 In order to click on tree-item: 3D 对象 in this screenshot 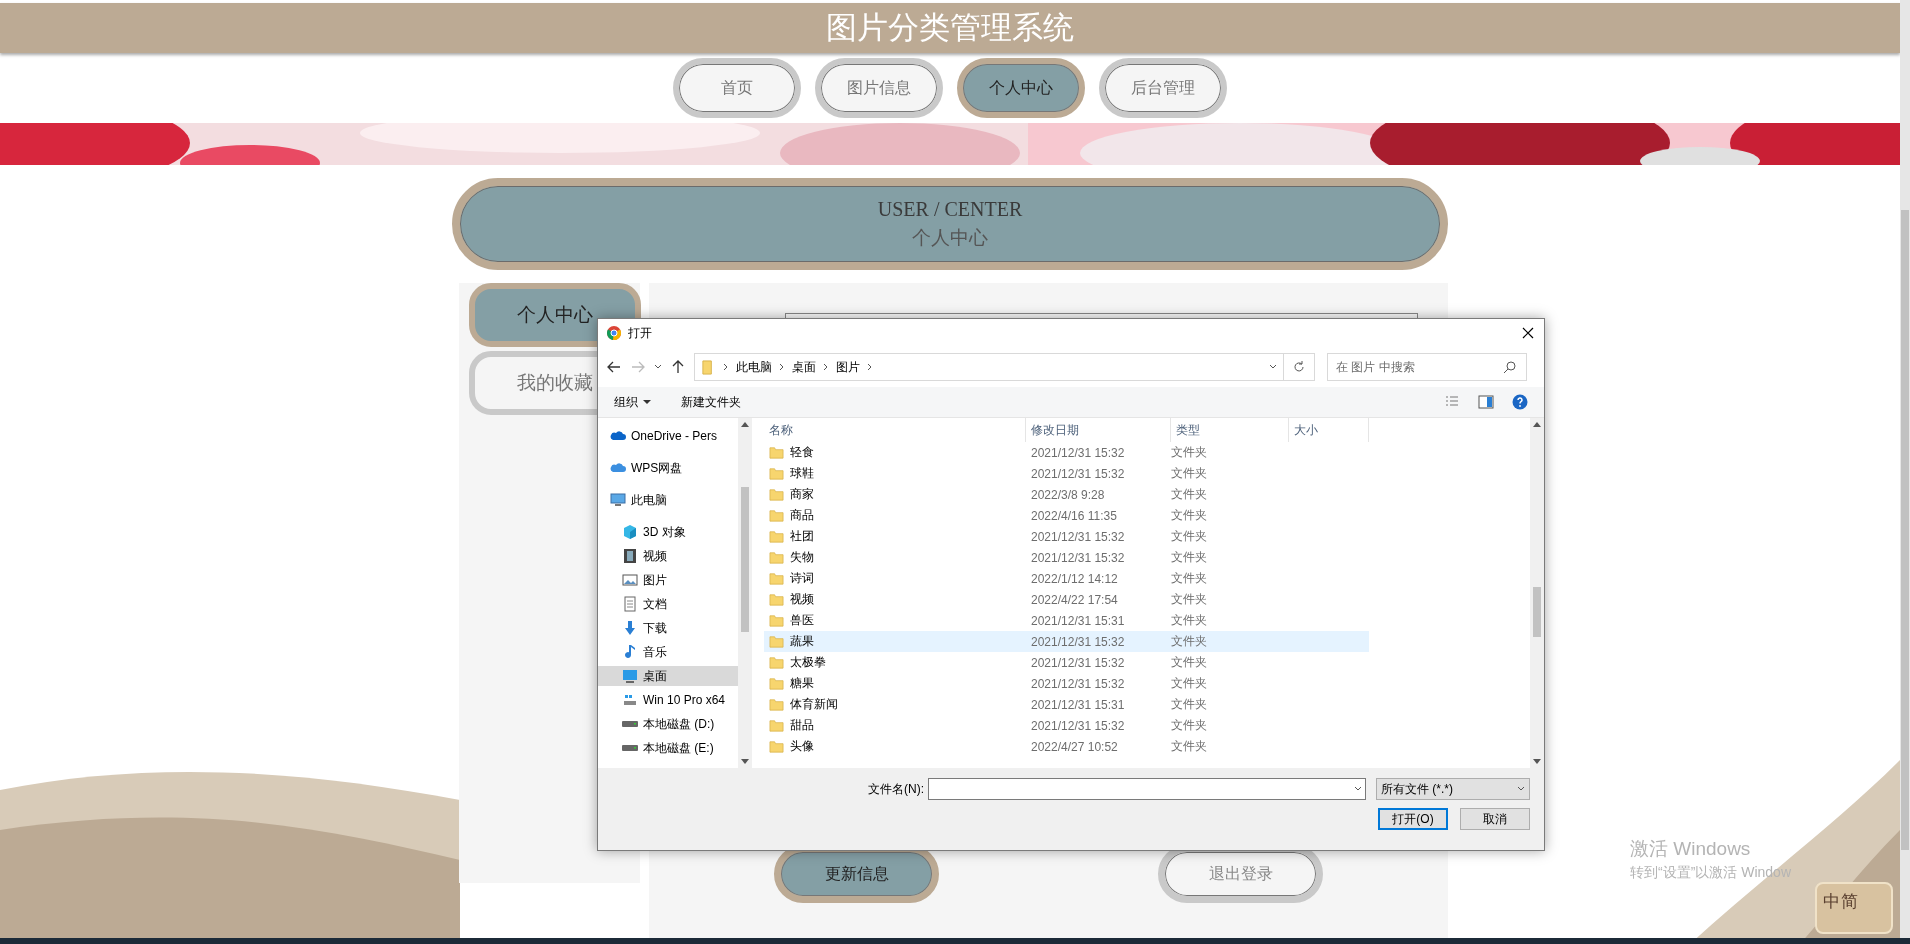, I will do `click(668, 532)`.